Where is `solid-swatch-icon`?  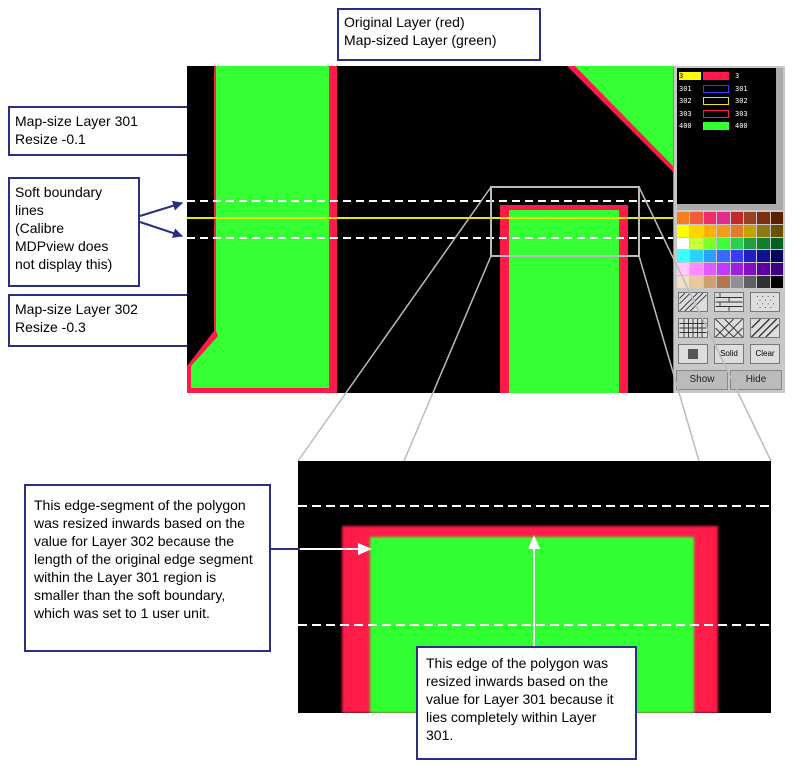 solid-swatch-icon is located at coordinates (693, 354).